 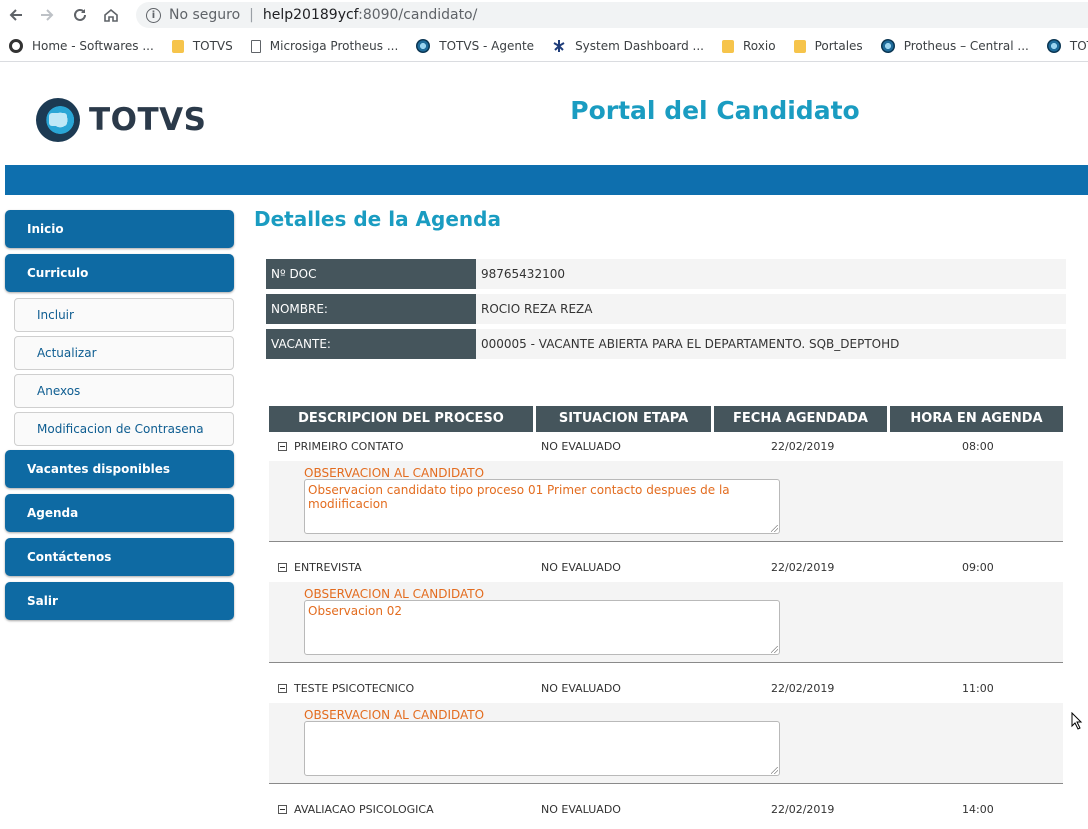 I want to click on info-icon: i, so click(x=153, y=15).